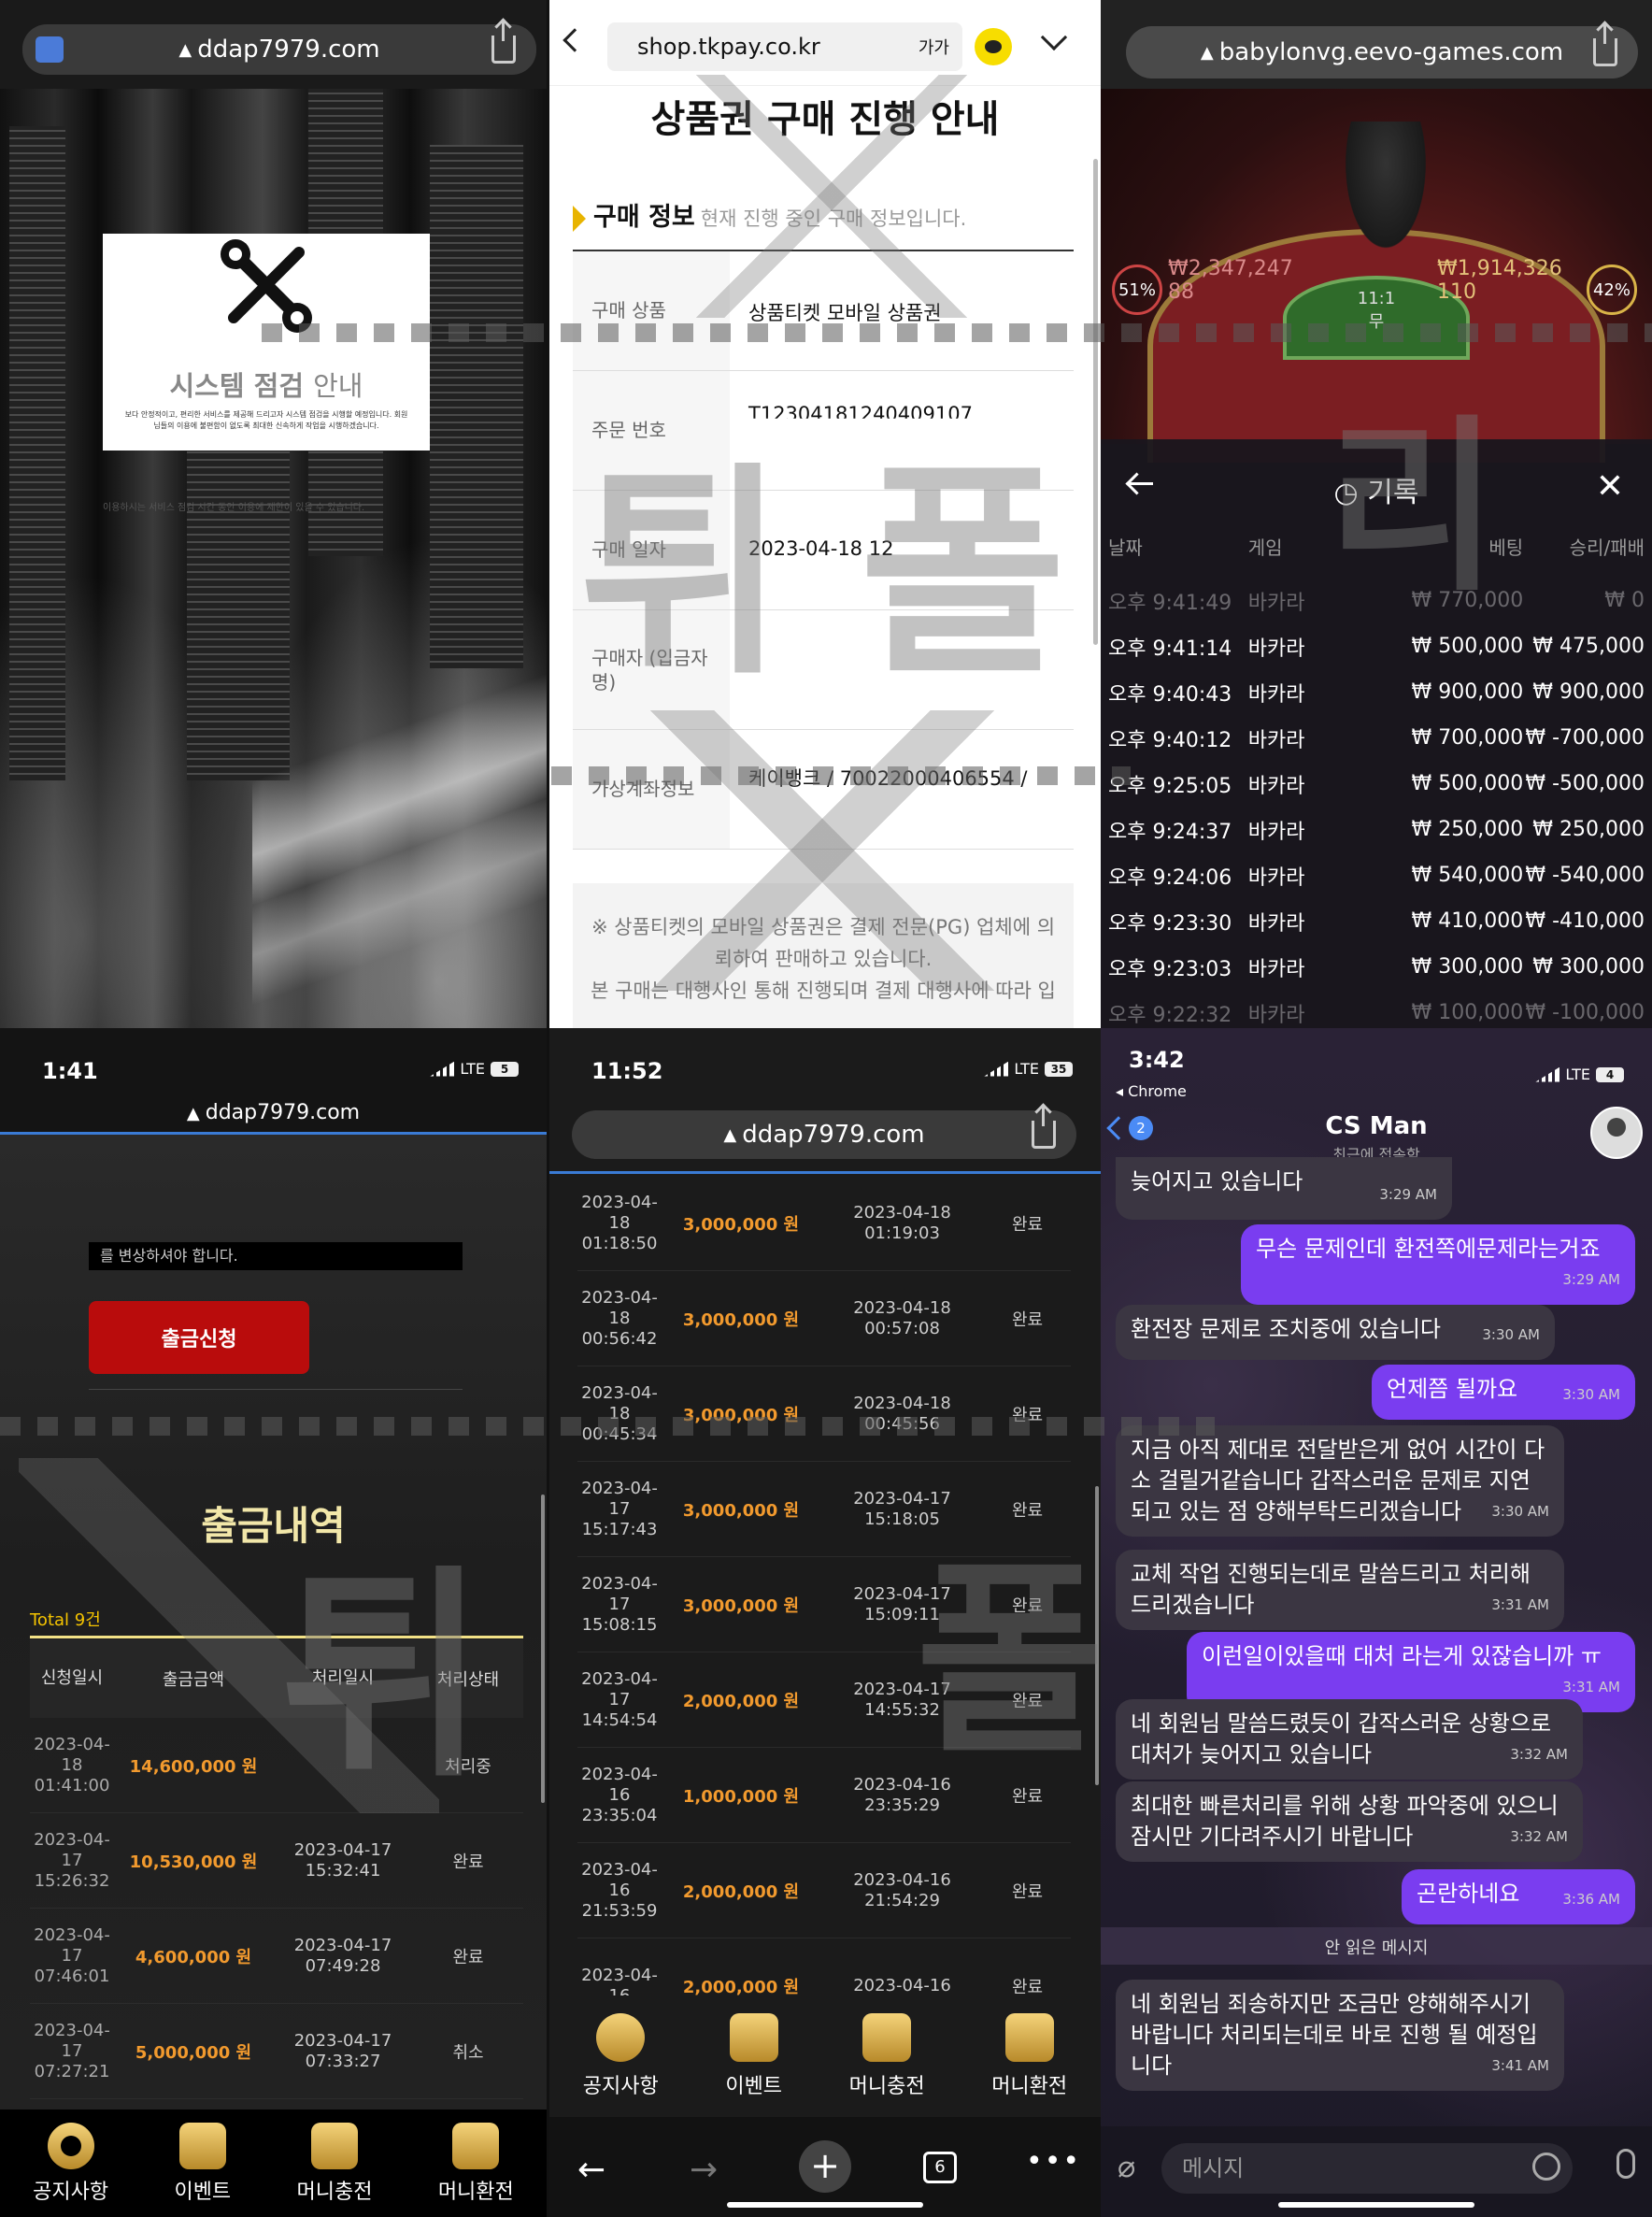 Image resolution: width=1652 pixels, height=2217 pixels. What do you see at coordinates (1468, 600) in the screenshot?
I see `history-cell: ₩ 770,000` at bounding box center [1468, 600].